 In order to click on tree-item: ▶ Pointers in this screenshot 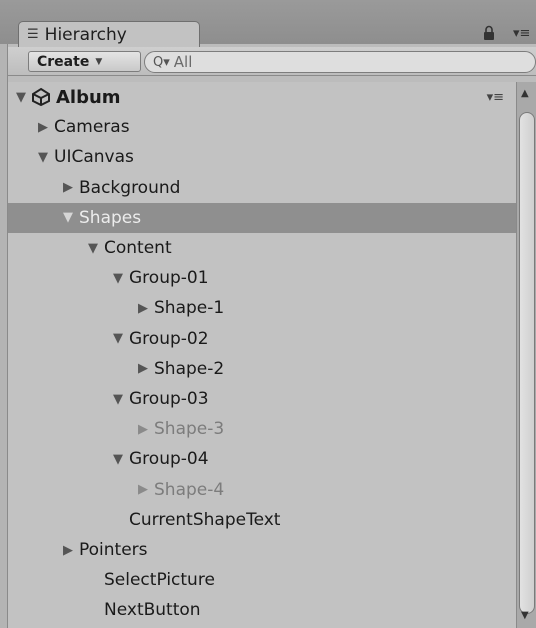, I will do `click(262, 550)`.